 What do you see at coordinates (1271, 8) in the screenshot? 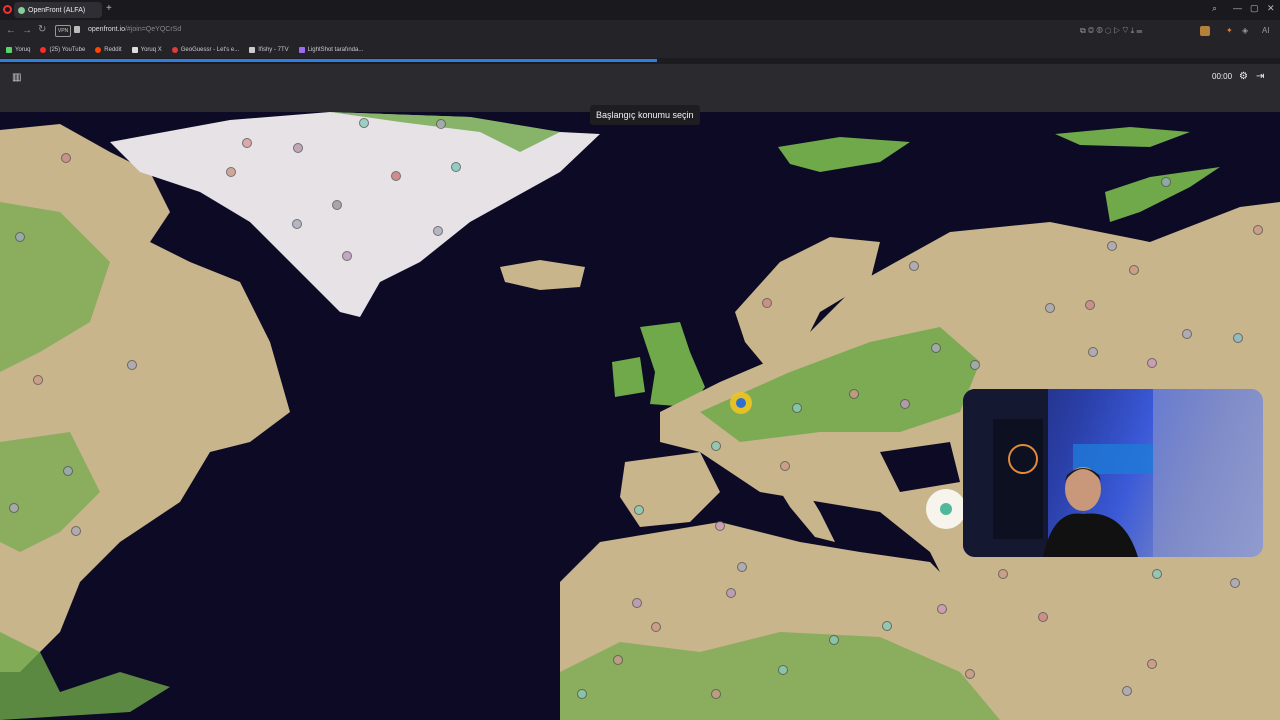
I see `close-button: ✕` at bounding box center [1271, 8].